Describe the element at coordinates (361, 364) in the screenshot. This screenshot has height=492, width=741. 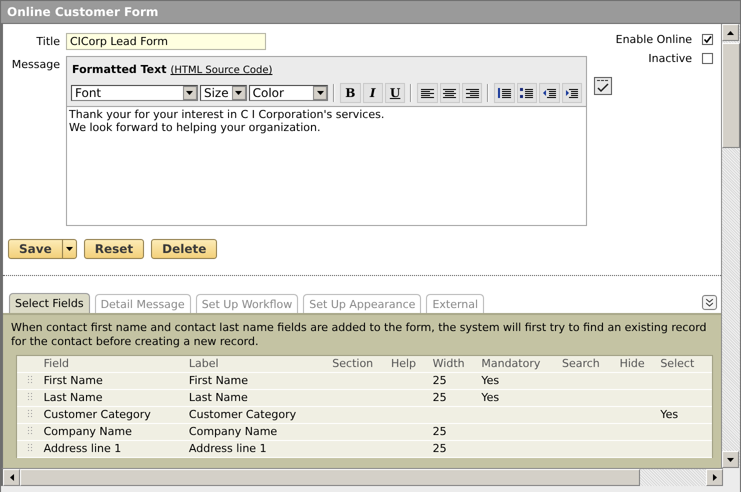
I see `column-header: Section` at that location.